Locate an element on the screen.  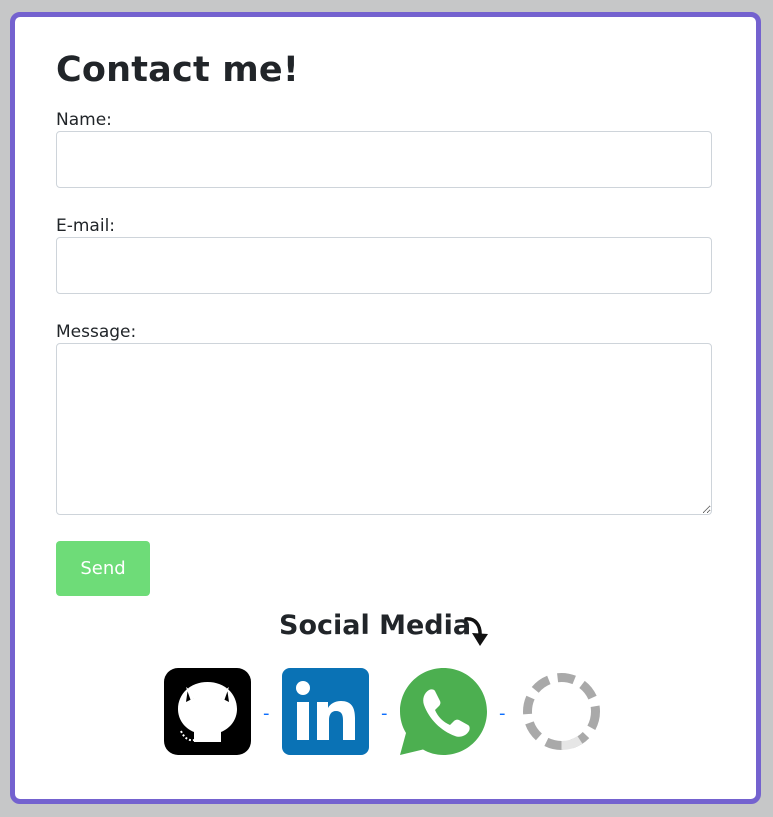
curved-arrow-down-icon is located at coordinates (476, 631).